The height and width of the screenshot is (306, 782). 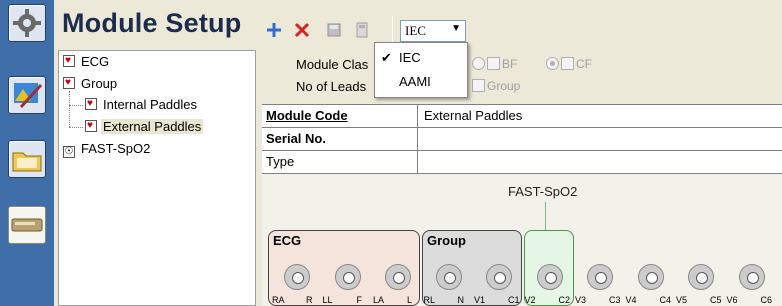 I want to click on class-bf-label: BF, so click(x=510, y=64).